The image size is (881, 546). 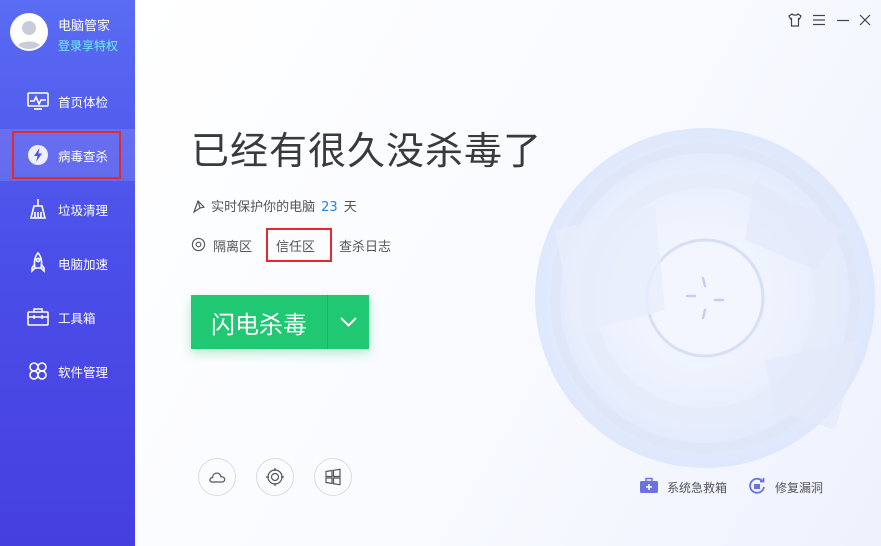 What do you see at coordinates (29, 32) in the screenshot?
I see `avatar` at bounding box center [29, 32].